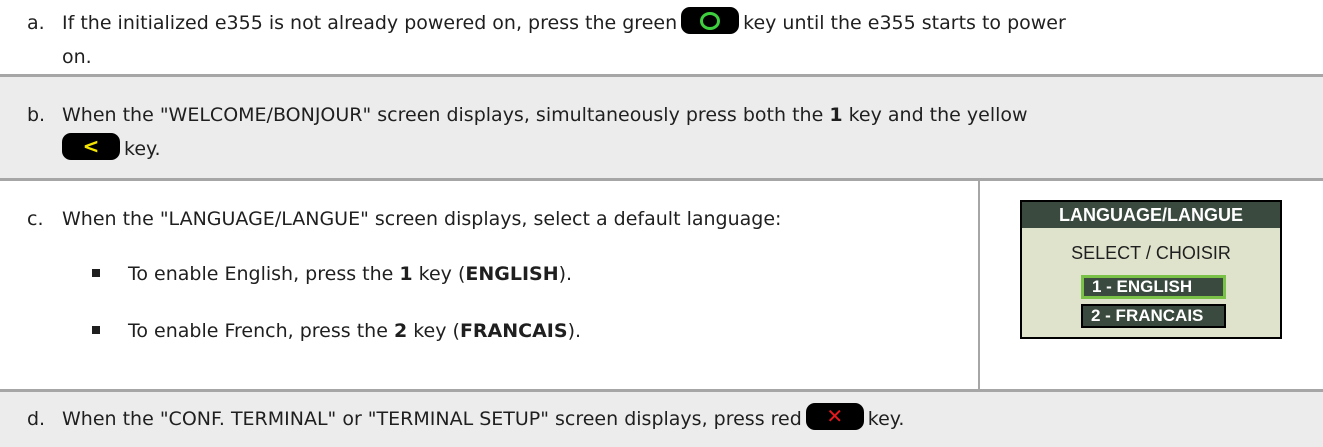 This screenshot has width=1323, height=447. I want to click on screen-prompt: SELECT / CHOISIR, so click(1151, 253).